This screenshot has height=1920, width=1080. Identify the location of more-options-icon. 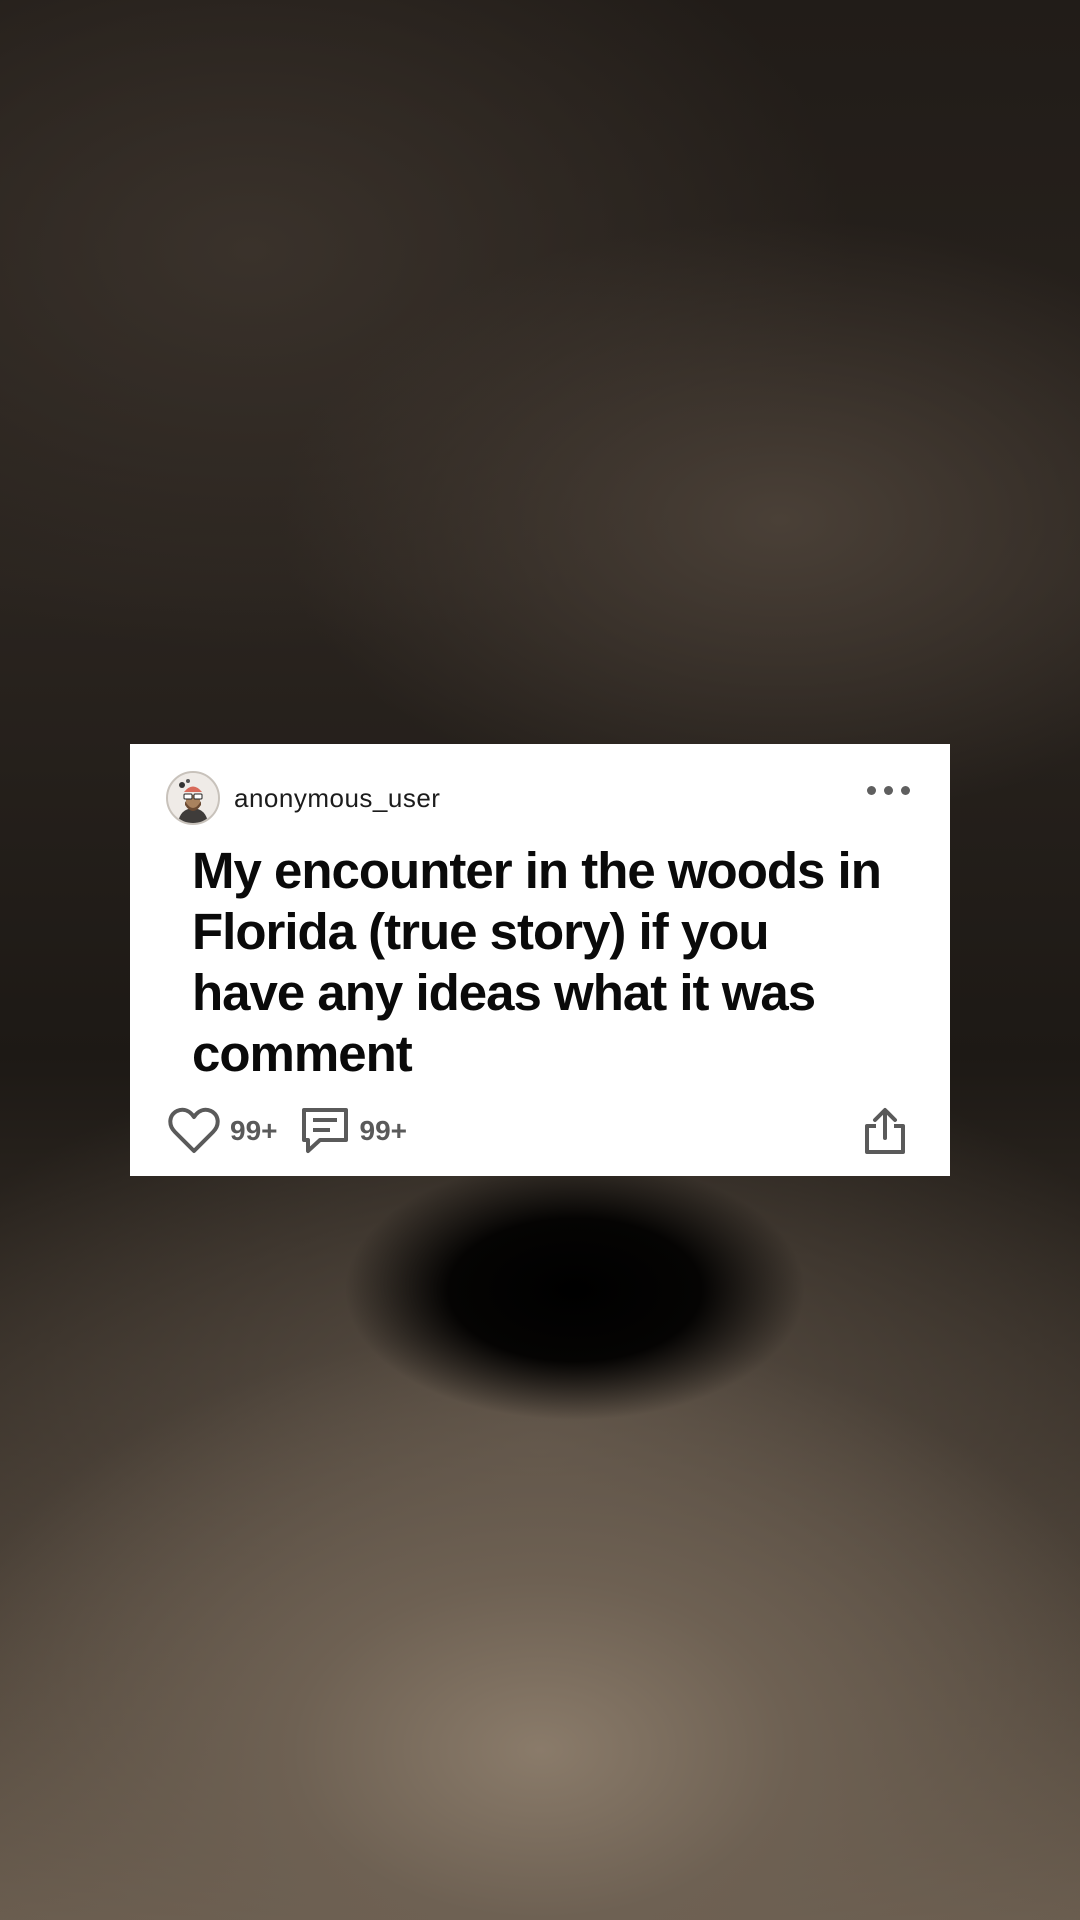
(888, 790).